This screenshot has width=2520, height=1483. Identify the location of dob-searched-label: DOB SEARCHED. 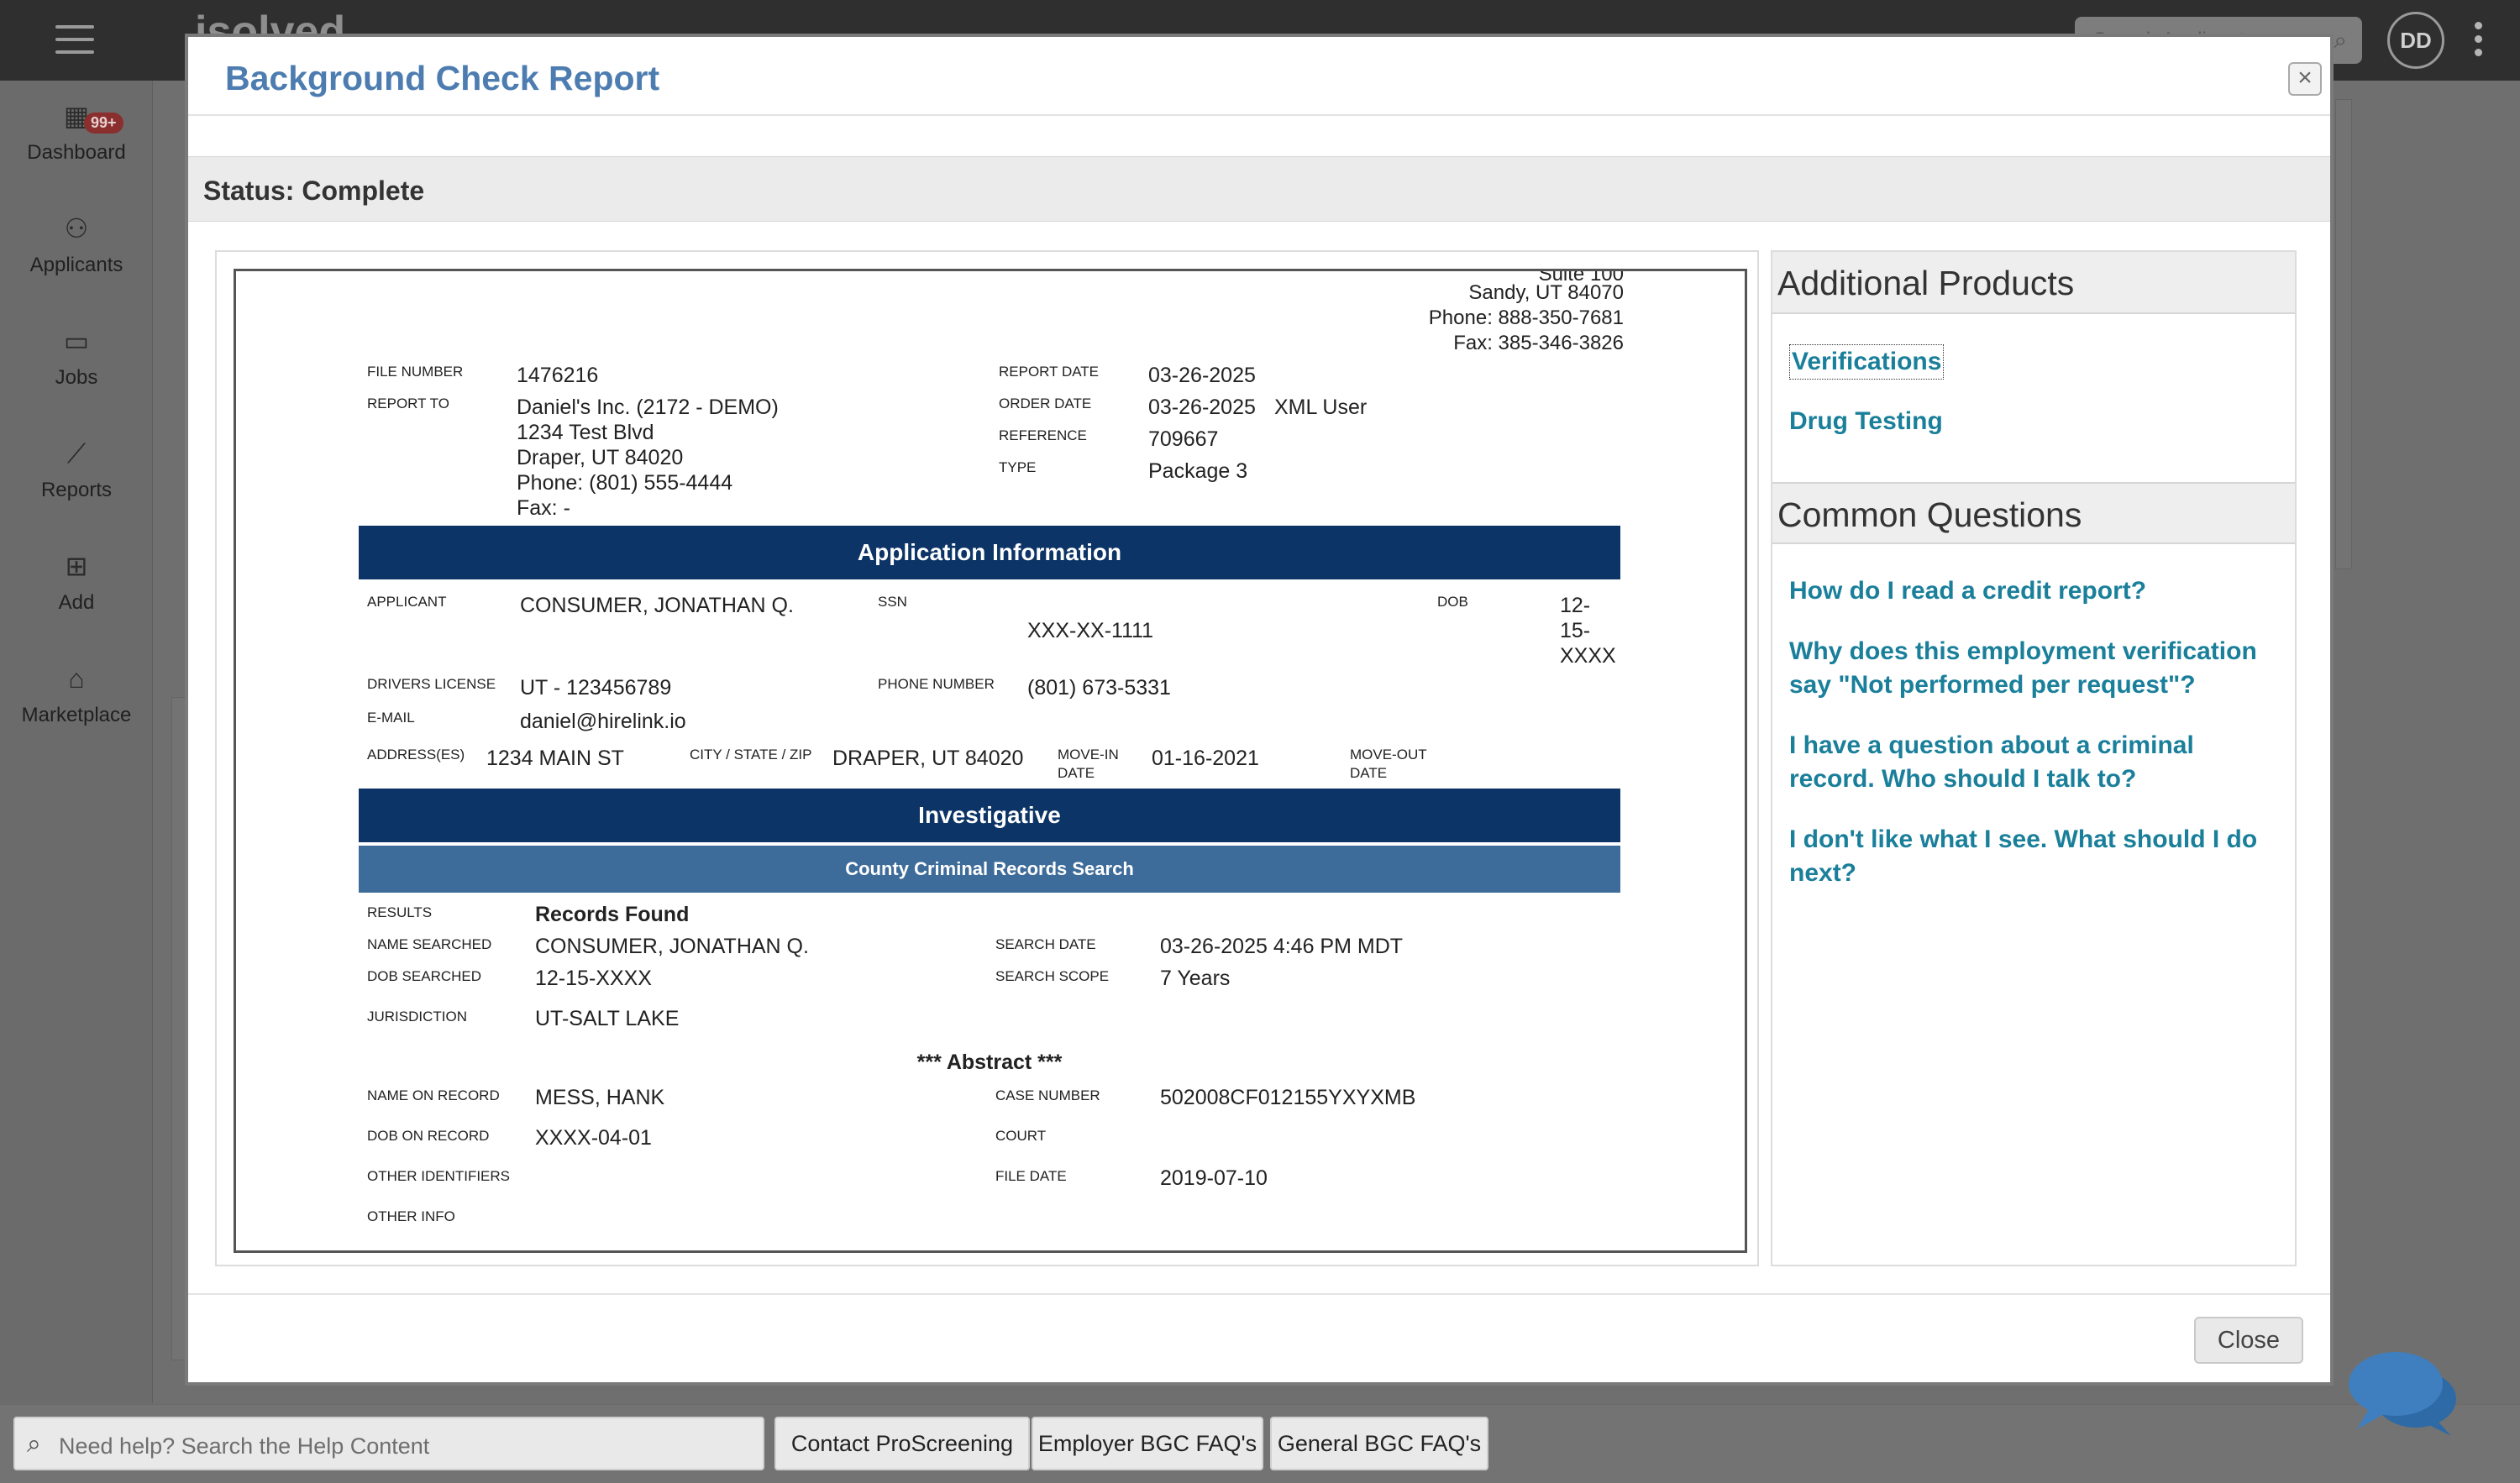
(424, 976).